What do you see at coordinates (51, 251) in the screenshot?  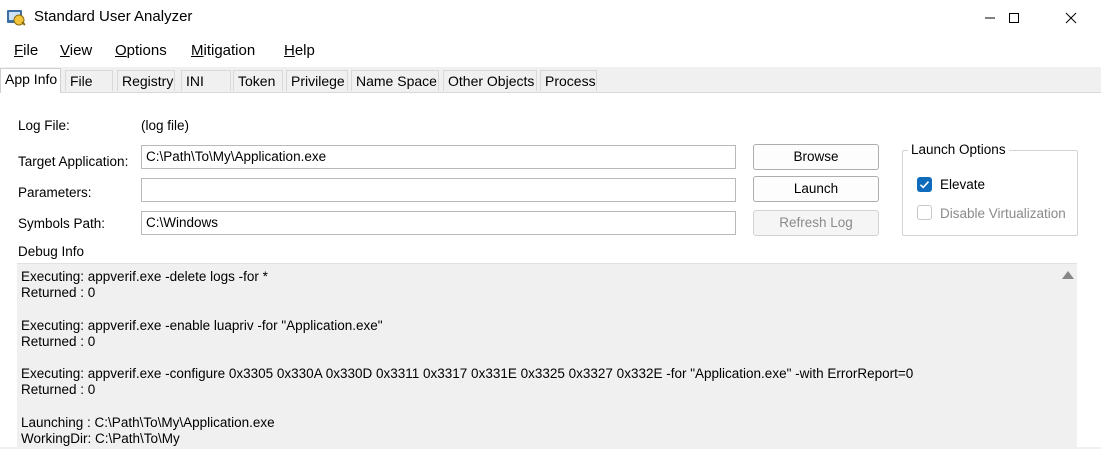 I see `debug-info-label: Debug Info` at bounding box center [51, 251].